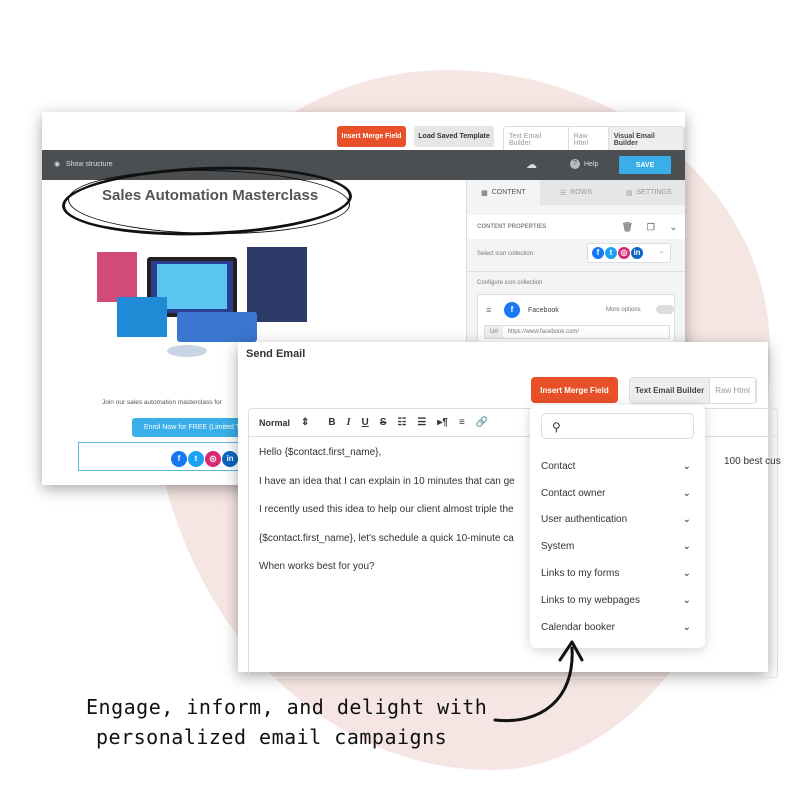 The height and width of the screenshot is (800, 800). Describe the element at coordinates (531, 164) in the screenshot. I see `cloud-upload-icon: ☁` at that location.